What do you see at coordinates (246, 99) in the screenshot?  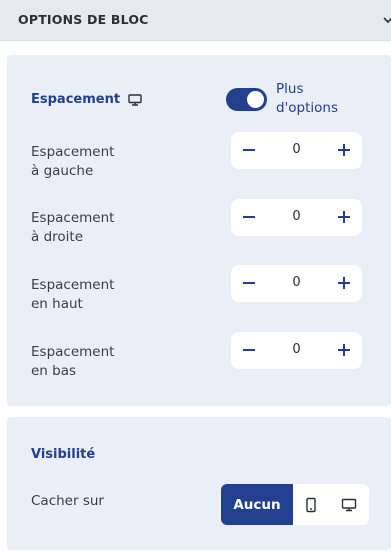 I see `more-options-toggle` at bounding box center [246, 99].